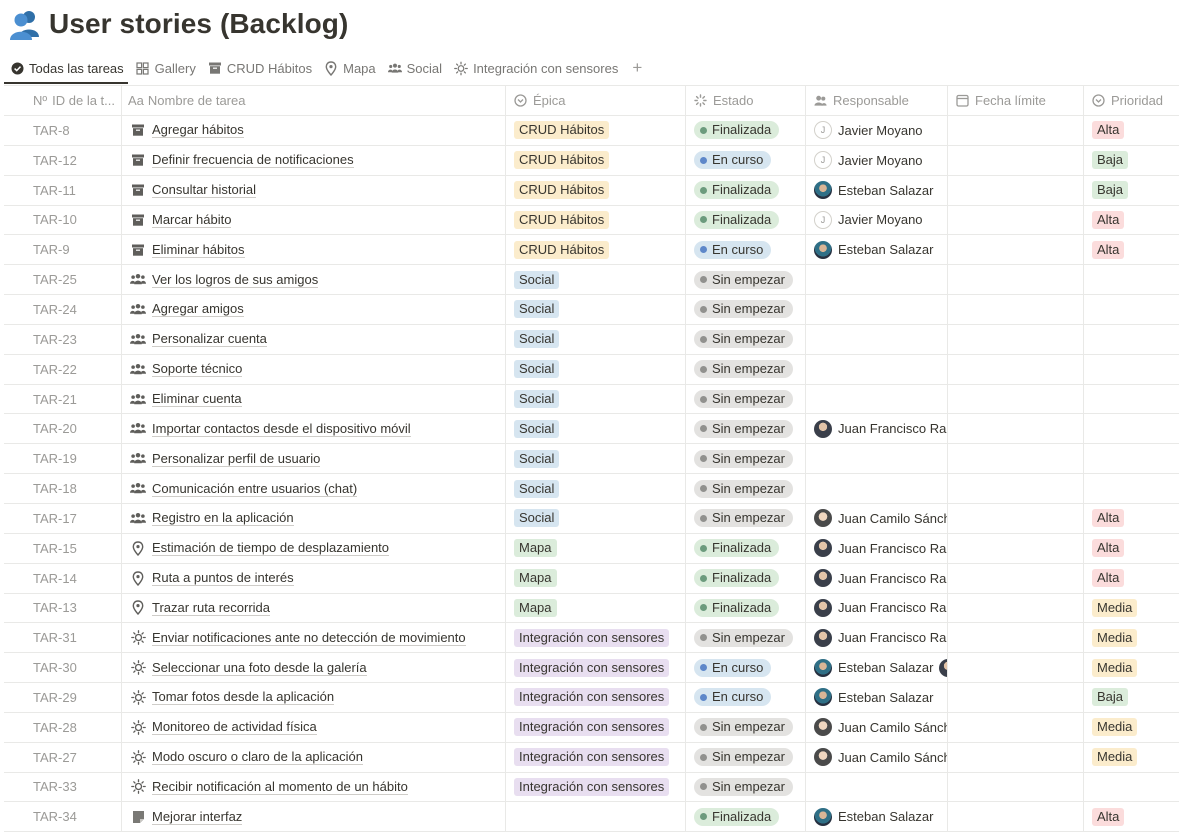 The width and height of the screenshot is (1179, 832). What do you see at coordinates (314, 488) in the screenshot?
I see `task-name-cell: Comunicación entre usuarios (chat)` at bounding box center [314, 488].